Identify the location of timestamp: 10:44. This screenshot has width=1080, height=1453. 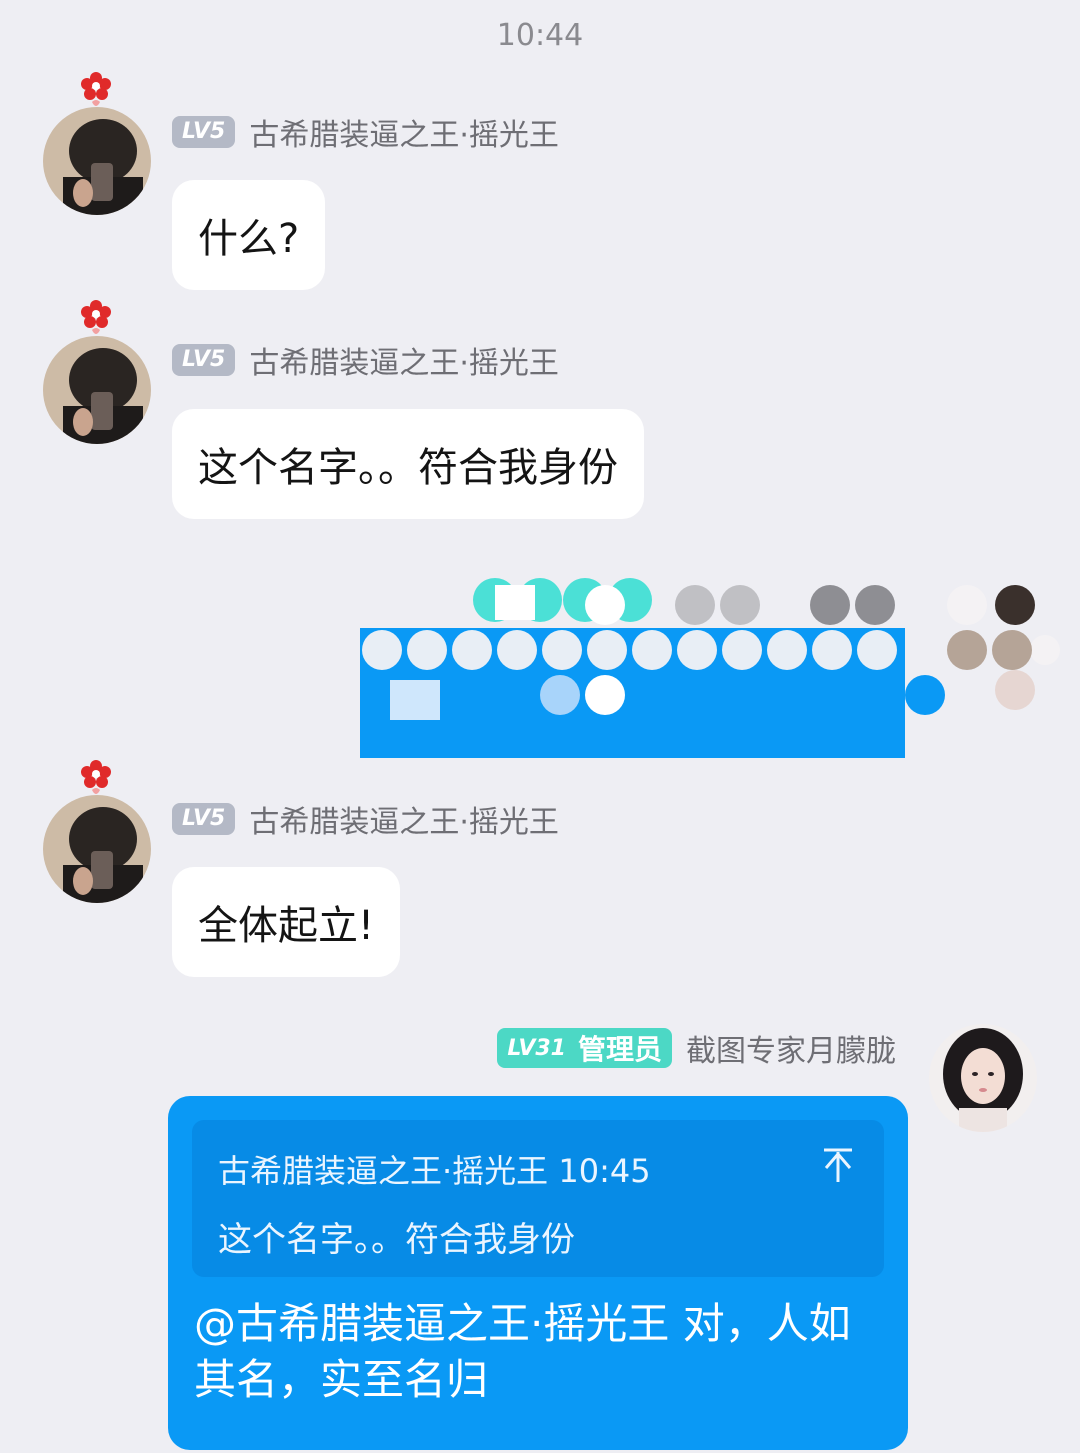
(540, 35).